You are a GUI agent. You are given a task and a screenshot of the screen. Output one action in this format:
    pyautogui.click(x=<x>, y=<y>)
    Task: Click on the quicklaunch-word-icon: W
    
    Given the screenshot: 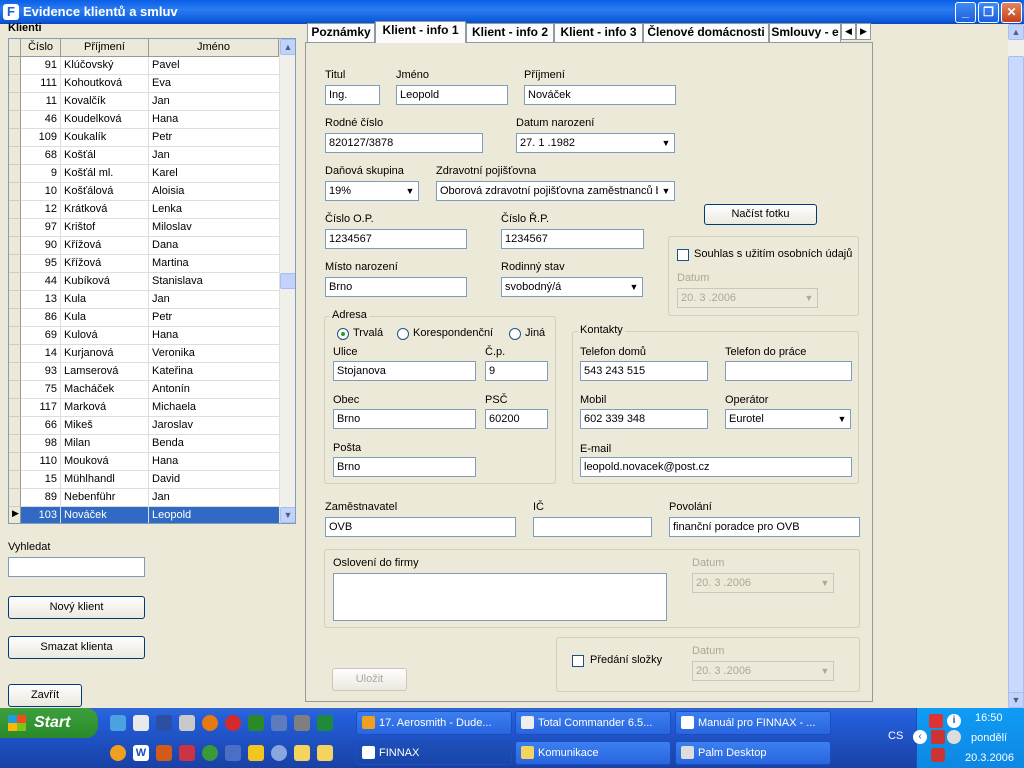 What is the action you would take?
    pyautogui.click(x=141, y=753)
    